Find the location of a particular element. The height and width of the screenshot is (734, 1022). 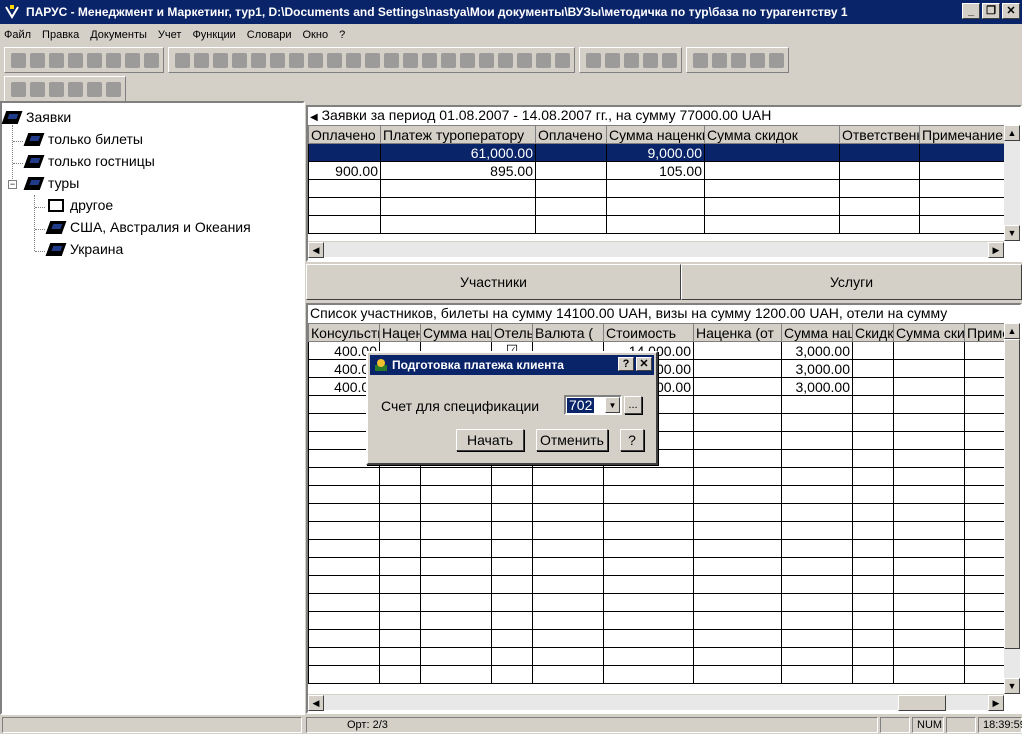

col-header: Наценка is located at coordinates (400, 332).